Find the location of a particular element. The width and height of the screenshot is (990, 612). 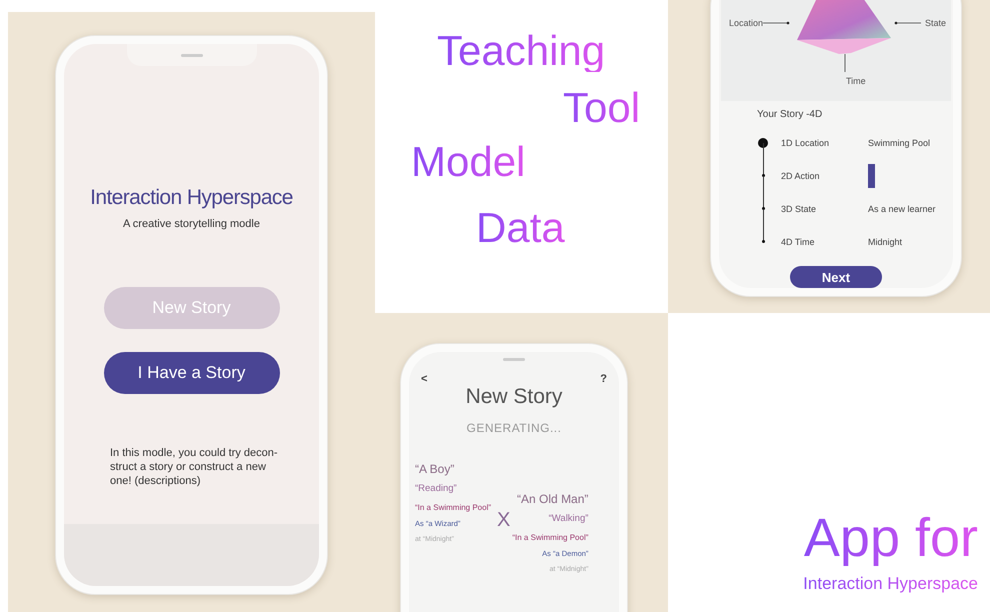

story-element: “An Old Man” is located at coordinates (552, 499).